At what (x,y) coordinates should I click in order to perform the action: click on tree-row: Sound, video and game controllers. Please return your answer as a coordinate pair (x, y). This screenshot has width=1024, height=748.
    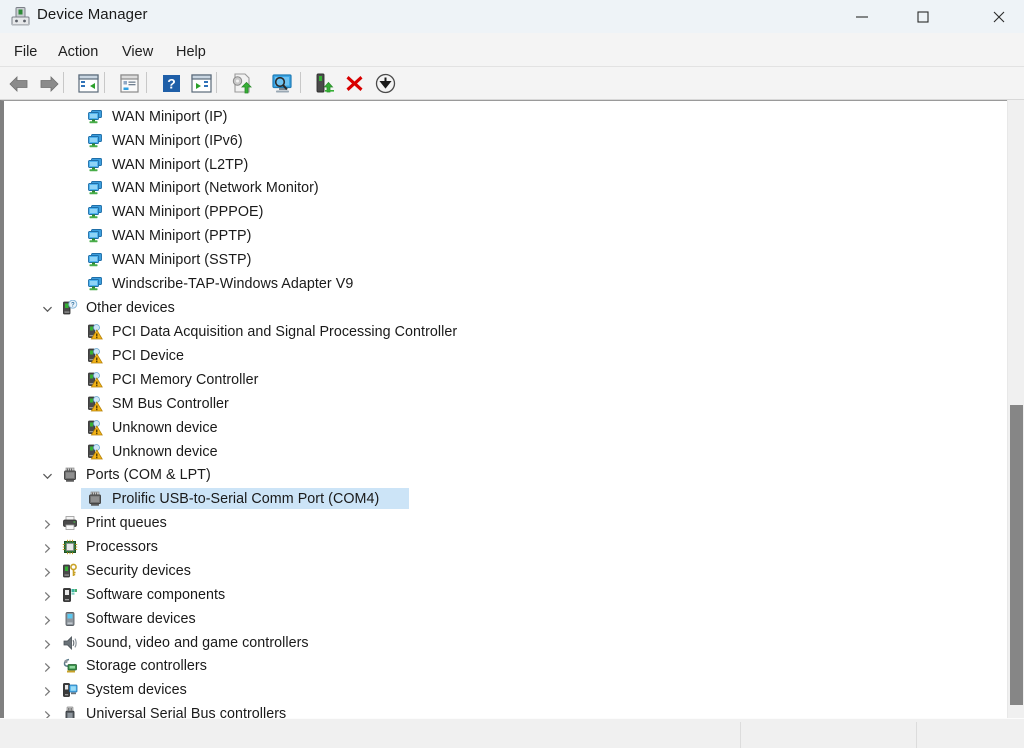
    Looking at the image, I should click on (502, 643).